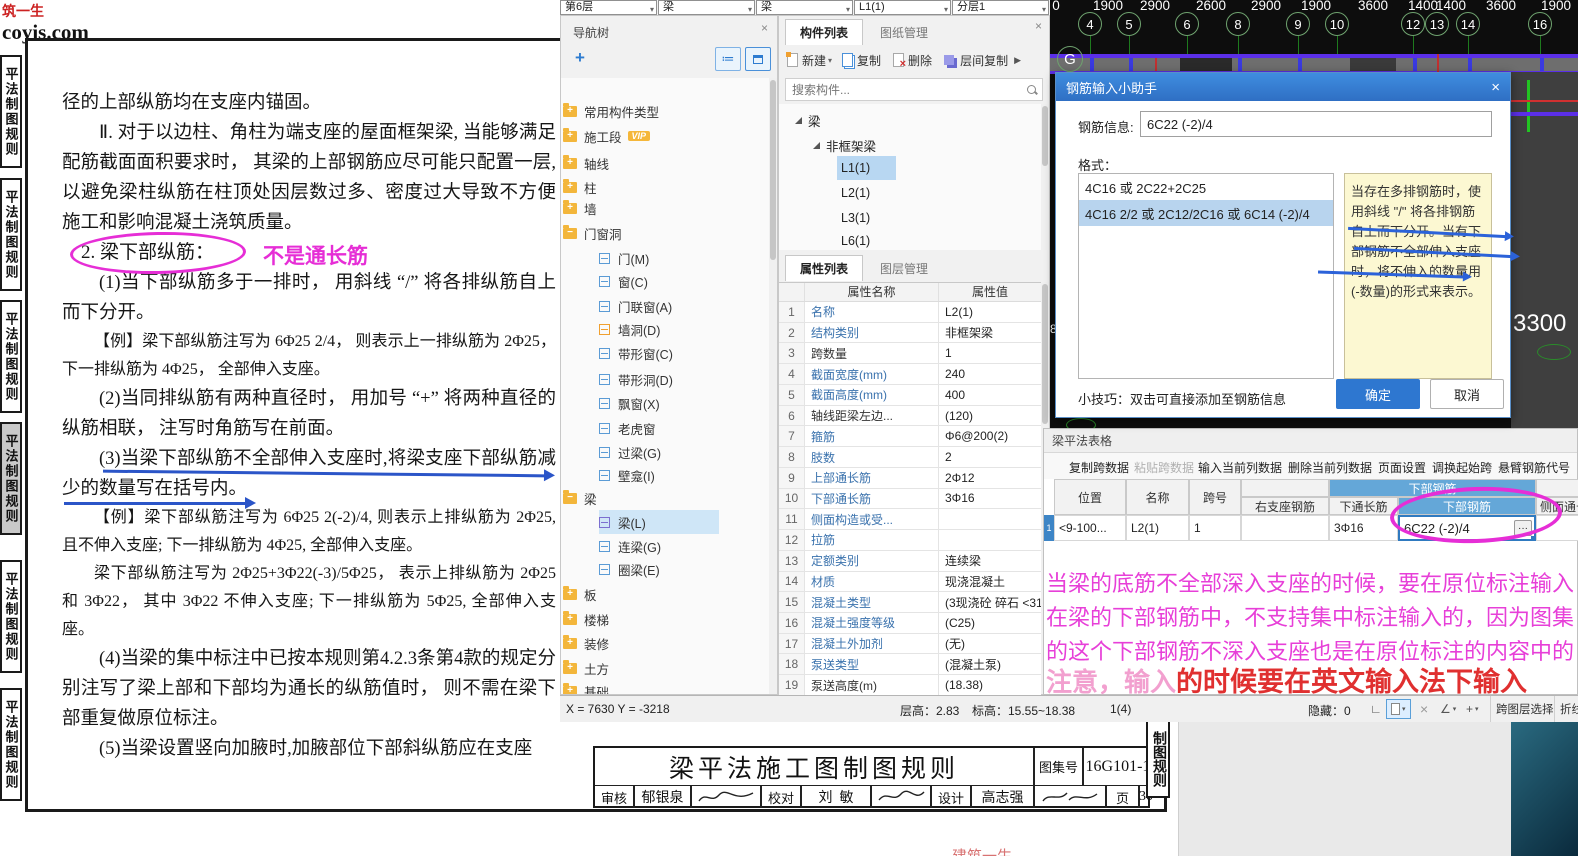  I want to click on input-column-button: 输入当前列数据, so click(1240, 467).